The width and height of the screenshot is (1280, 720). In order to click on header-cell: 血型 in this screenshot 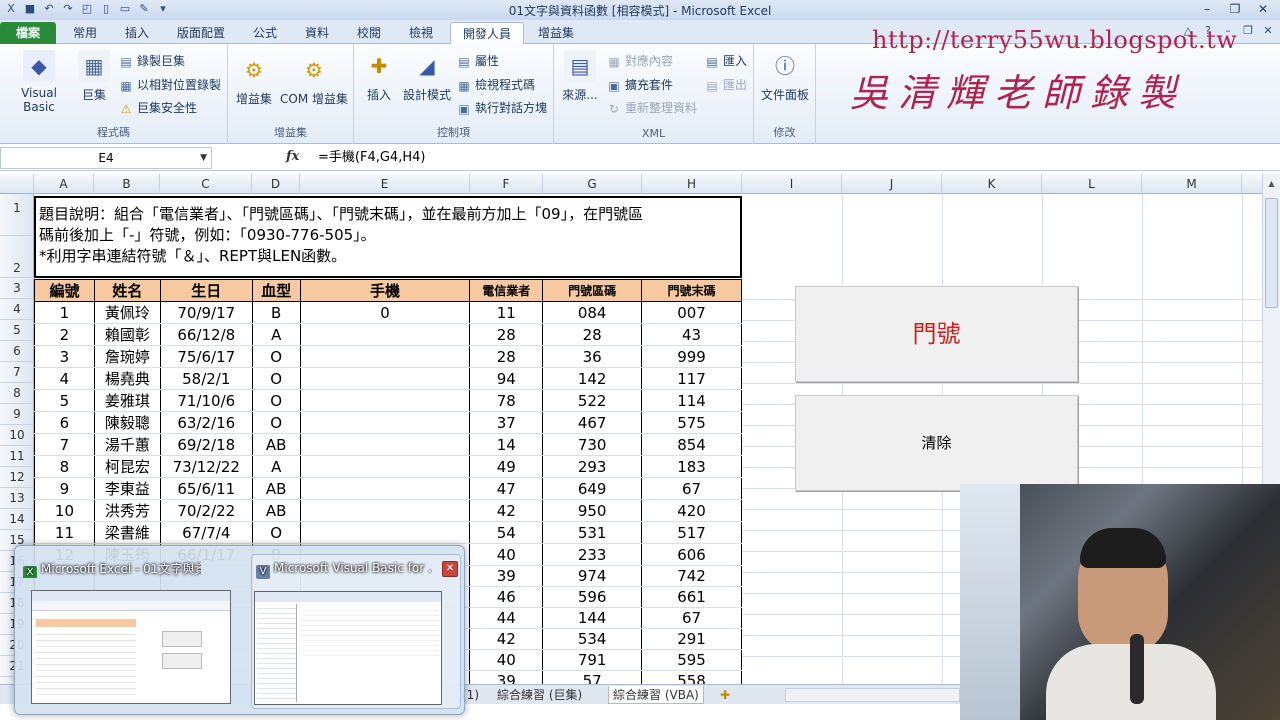, I will do `click(276, 290)`.